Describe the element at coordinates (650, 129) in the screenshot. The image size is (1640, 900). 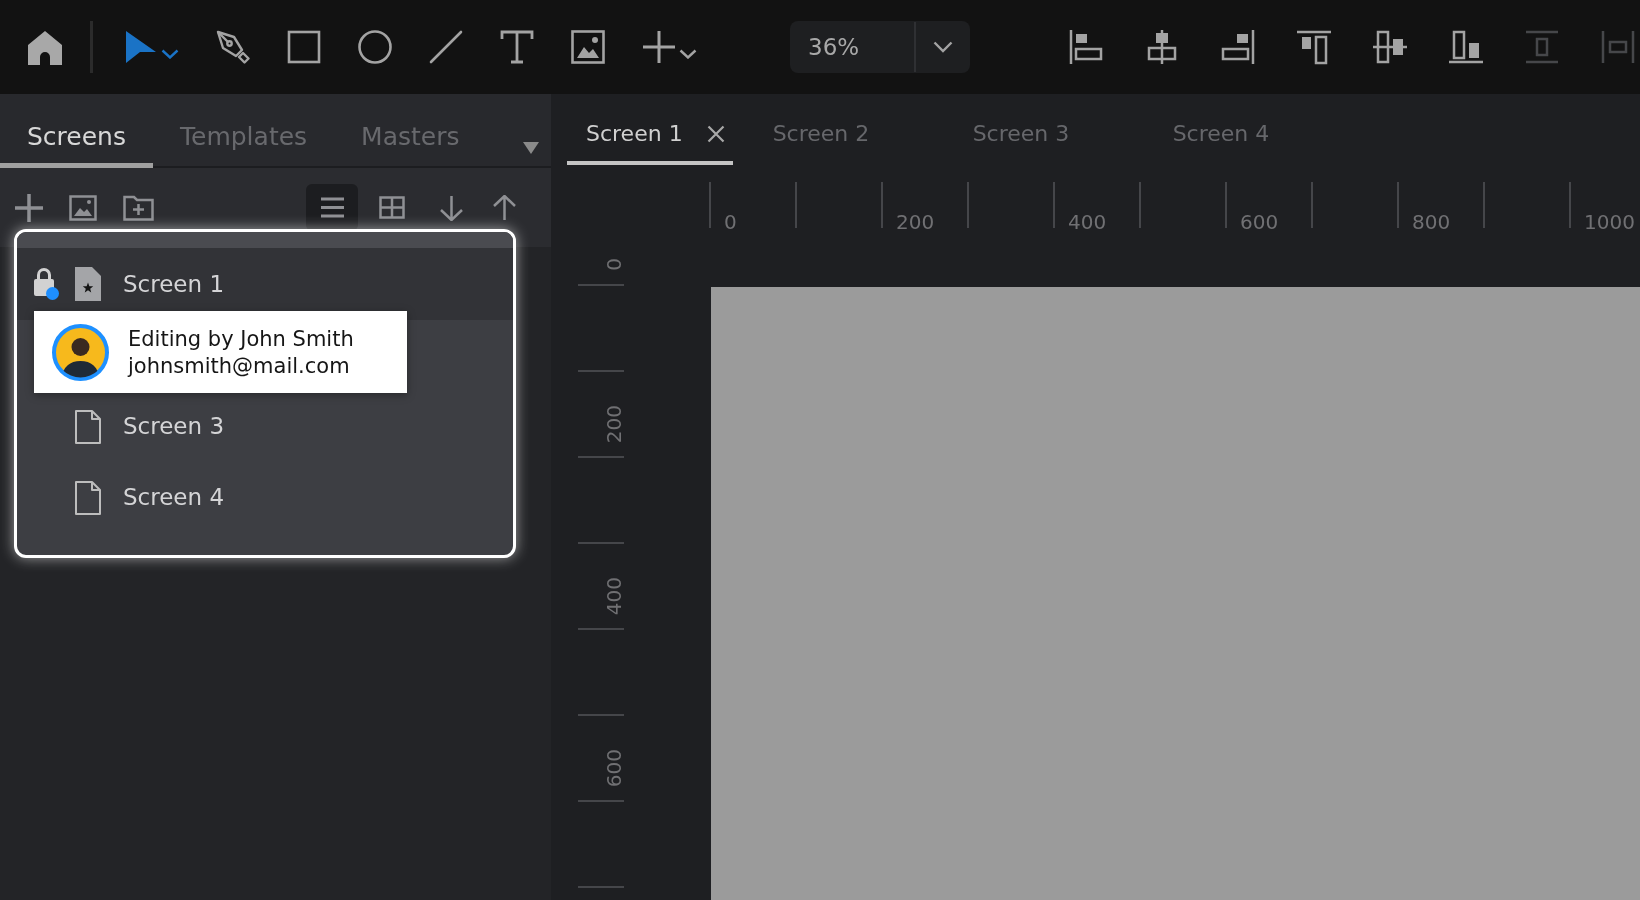
I see `document-tab: Screen 1` at that location.